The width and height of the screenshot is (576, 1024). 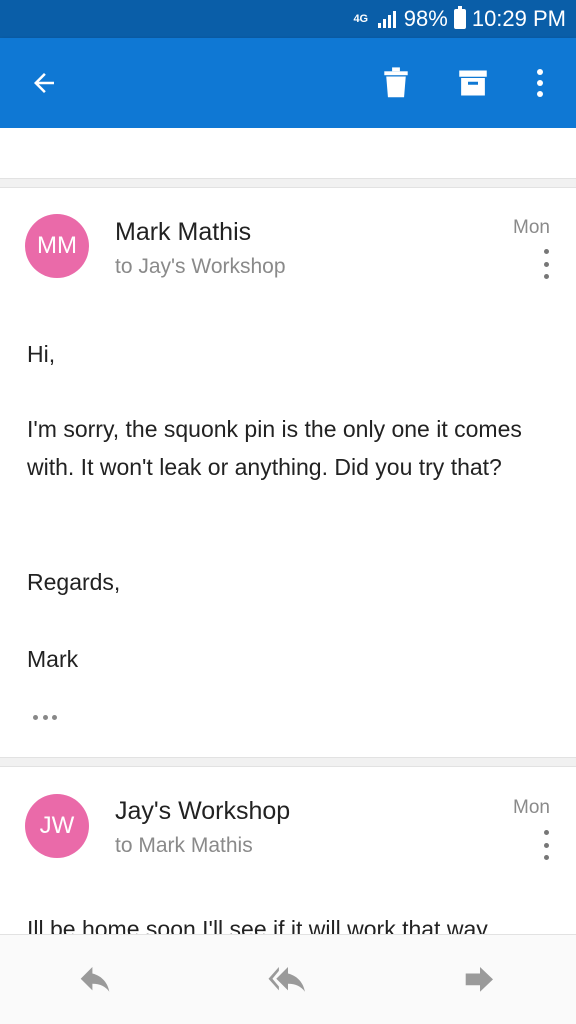 I want to click on delete-button, so click(x=396, y=83).